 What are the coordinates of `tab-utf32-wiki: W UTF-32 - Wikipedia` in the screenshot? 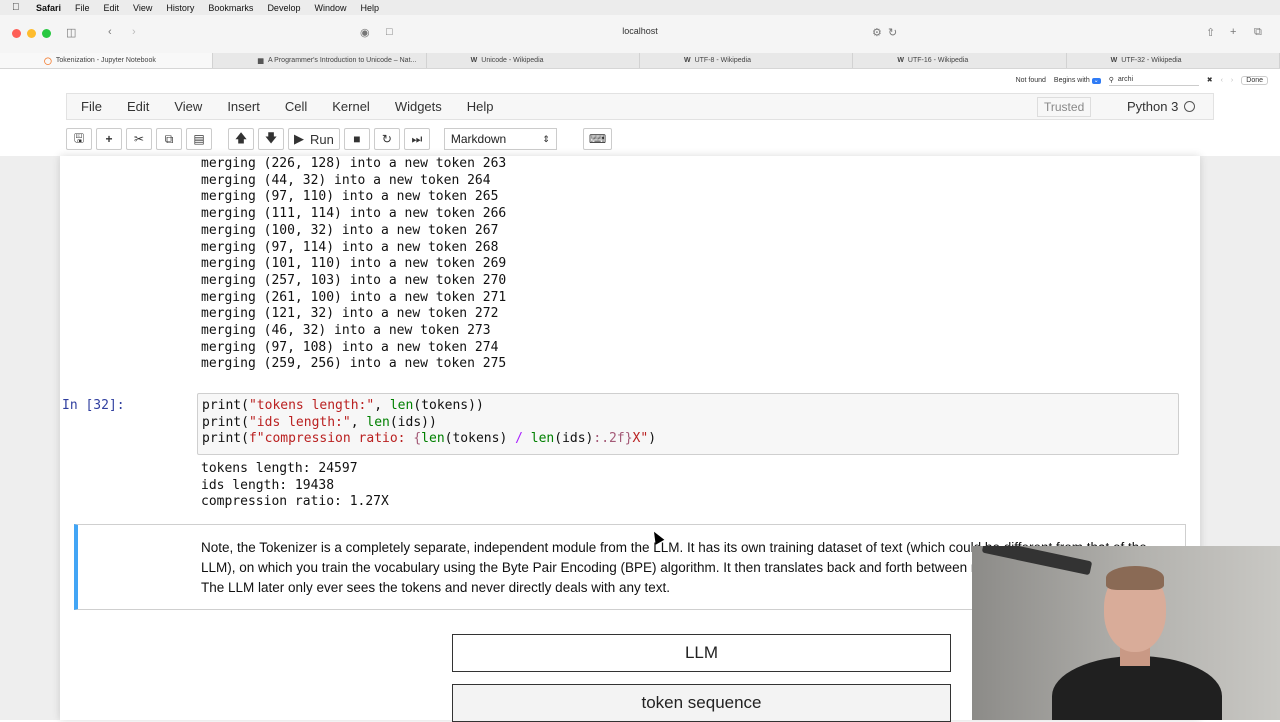 It's located at (1173, 60).